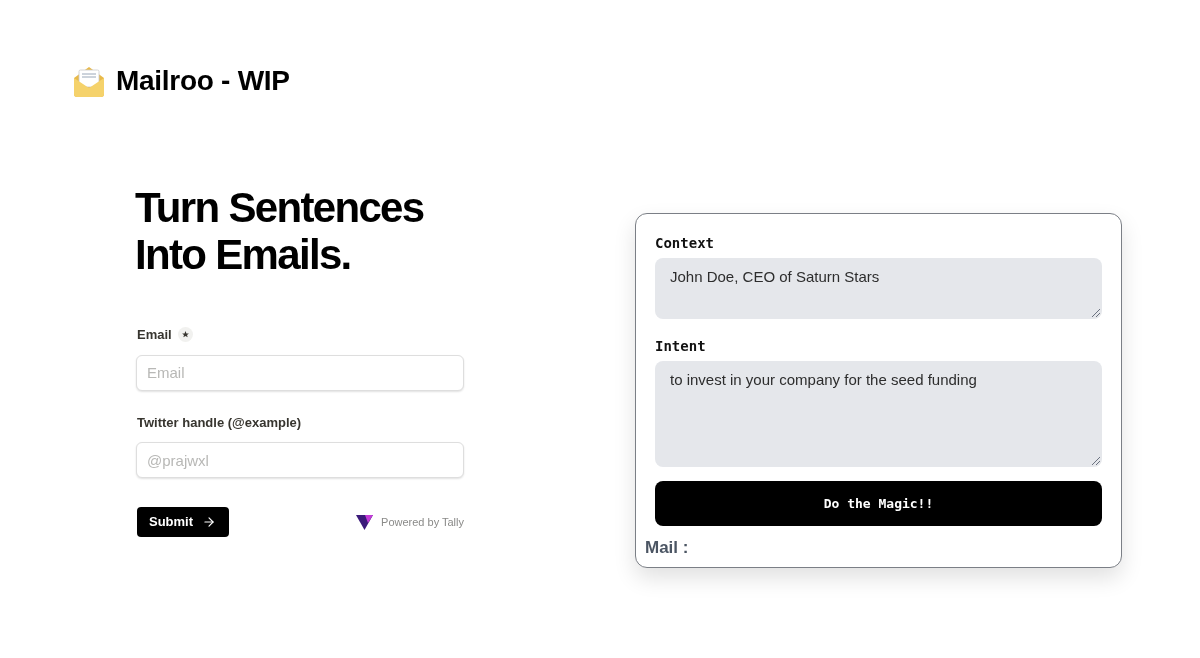 The height and width of the screenshot is (658, 1200). What do you see at coordinates (280, 231) in the screenshot?
I see `hero-heading: Turn Sentences Into Emails.` at bounding box center [280, 231].